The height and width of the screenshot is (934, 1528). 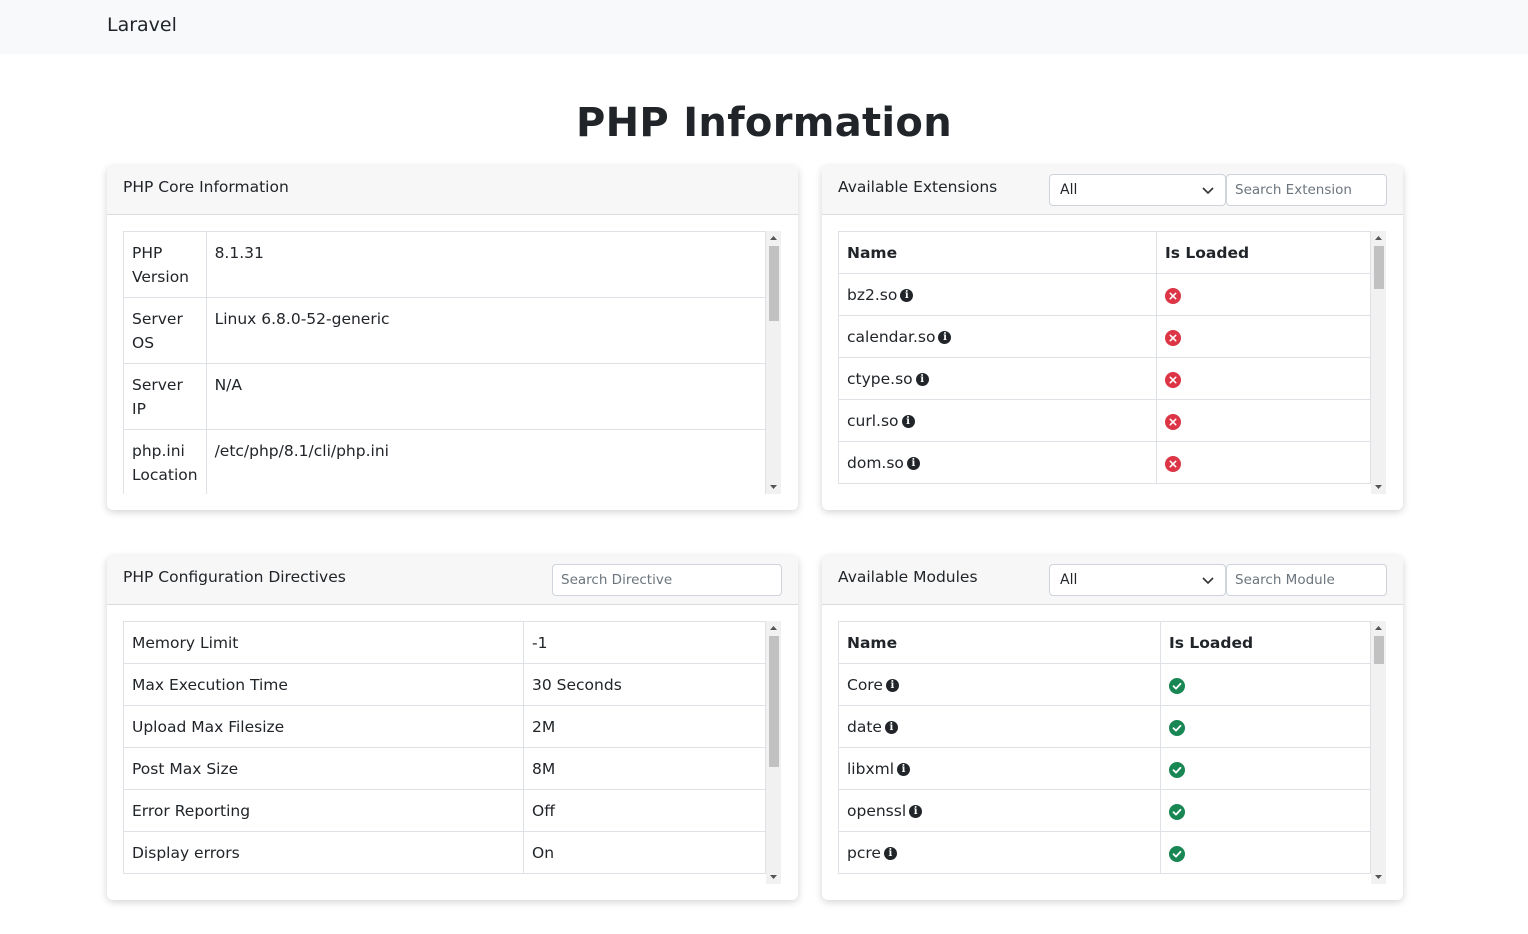 What do you see at coordinates (764, 27) in the screenshot?
I see `navbar: Laravel` at bounding box center [764, 27].